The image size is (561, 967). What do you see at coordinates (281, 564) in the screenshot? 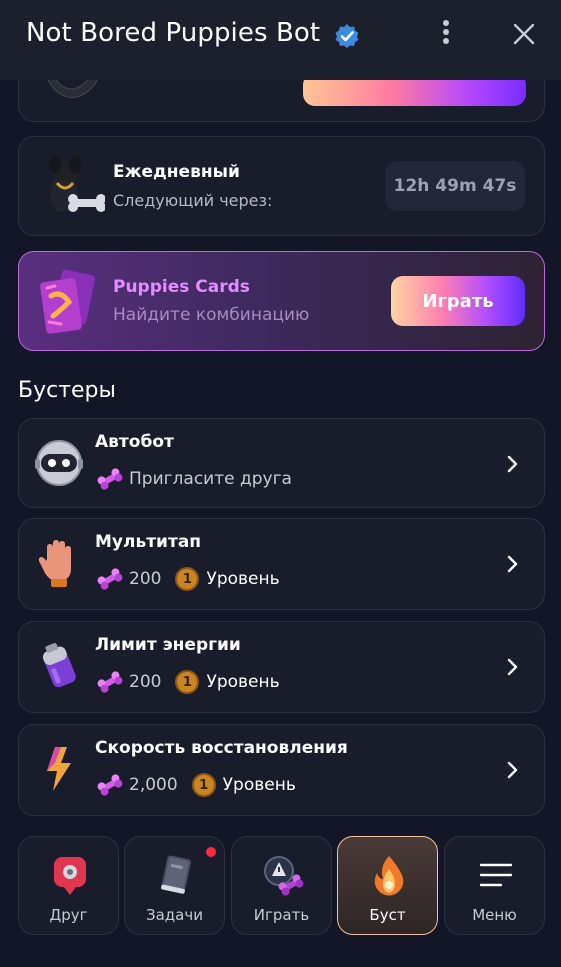
I see `booster-multitap: Мультитап 200 1 Уровень` at bounding box center [281, 564].